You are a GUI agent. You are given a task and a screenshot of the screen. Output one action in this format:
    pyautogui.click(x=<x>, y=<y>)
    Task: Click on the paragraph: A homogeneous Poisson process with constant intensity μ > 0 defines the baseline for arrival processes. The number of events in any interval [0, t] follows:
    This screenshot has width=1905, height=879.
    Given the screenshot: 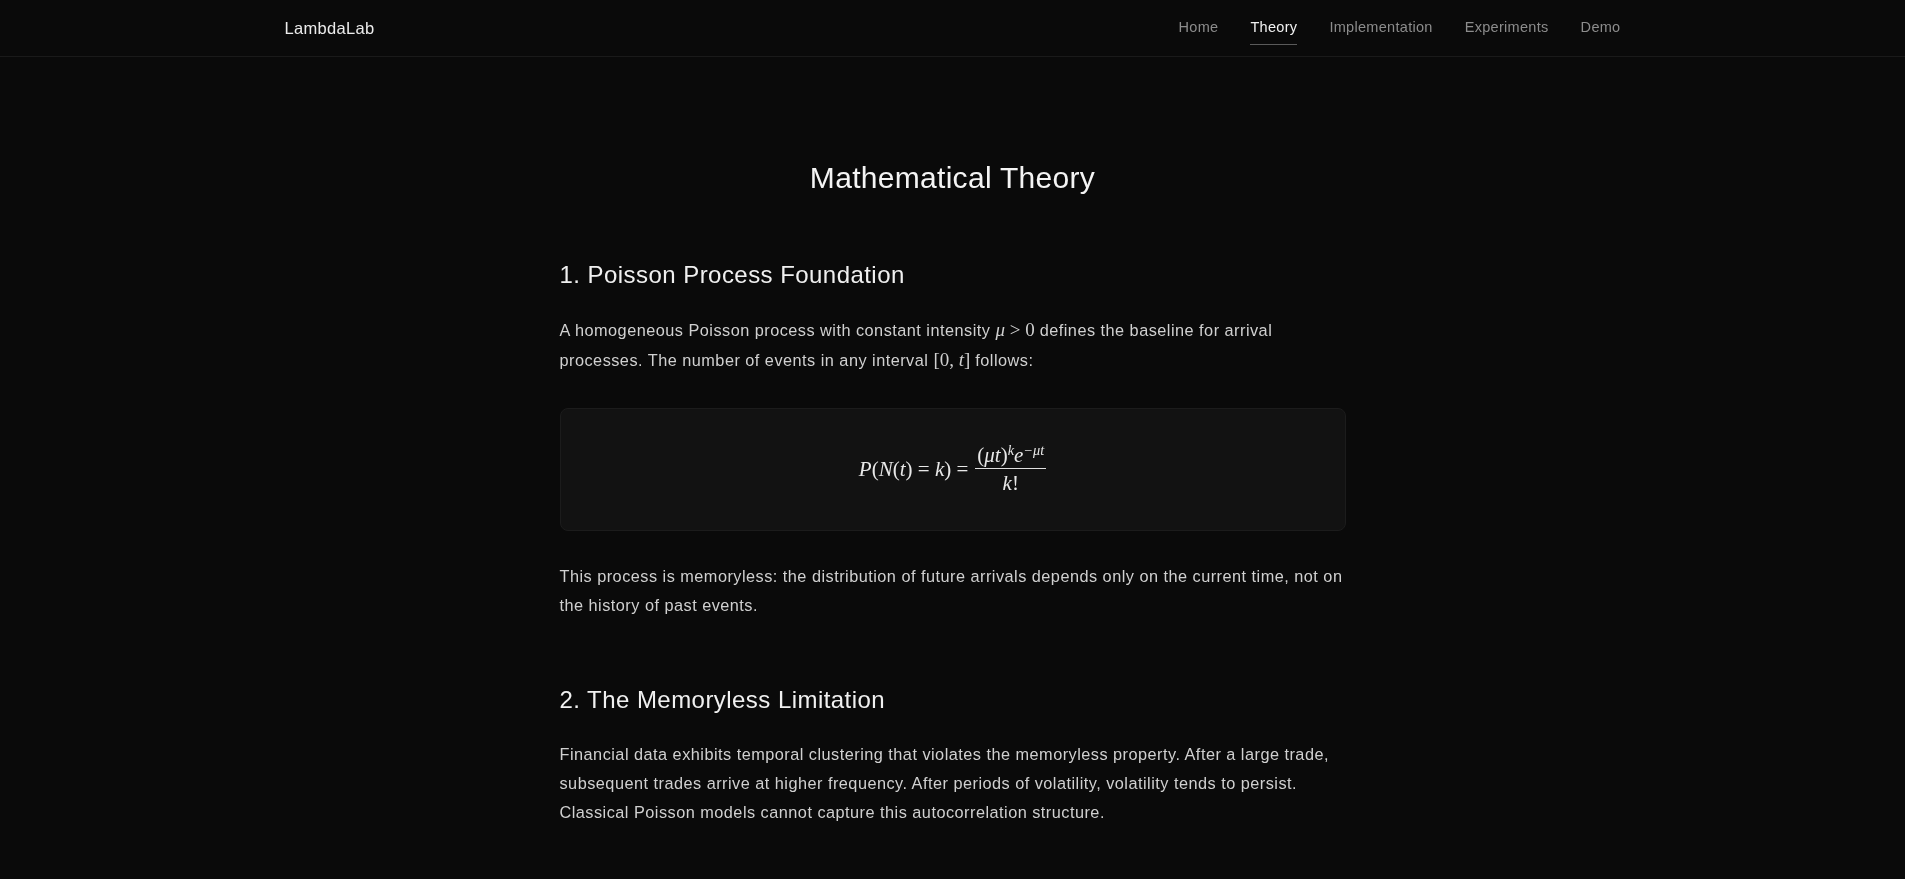 What is the action you would take?
    pyautogui.click(x=916, y=344)
    